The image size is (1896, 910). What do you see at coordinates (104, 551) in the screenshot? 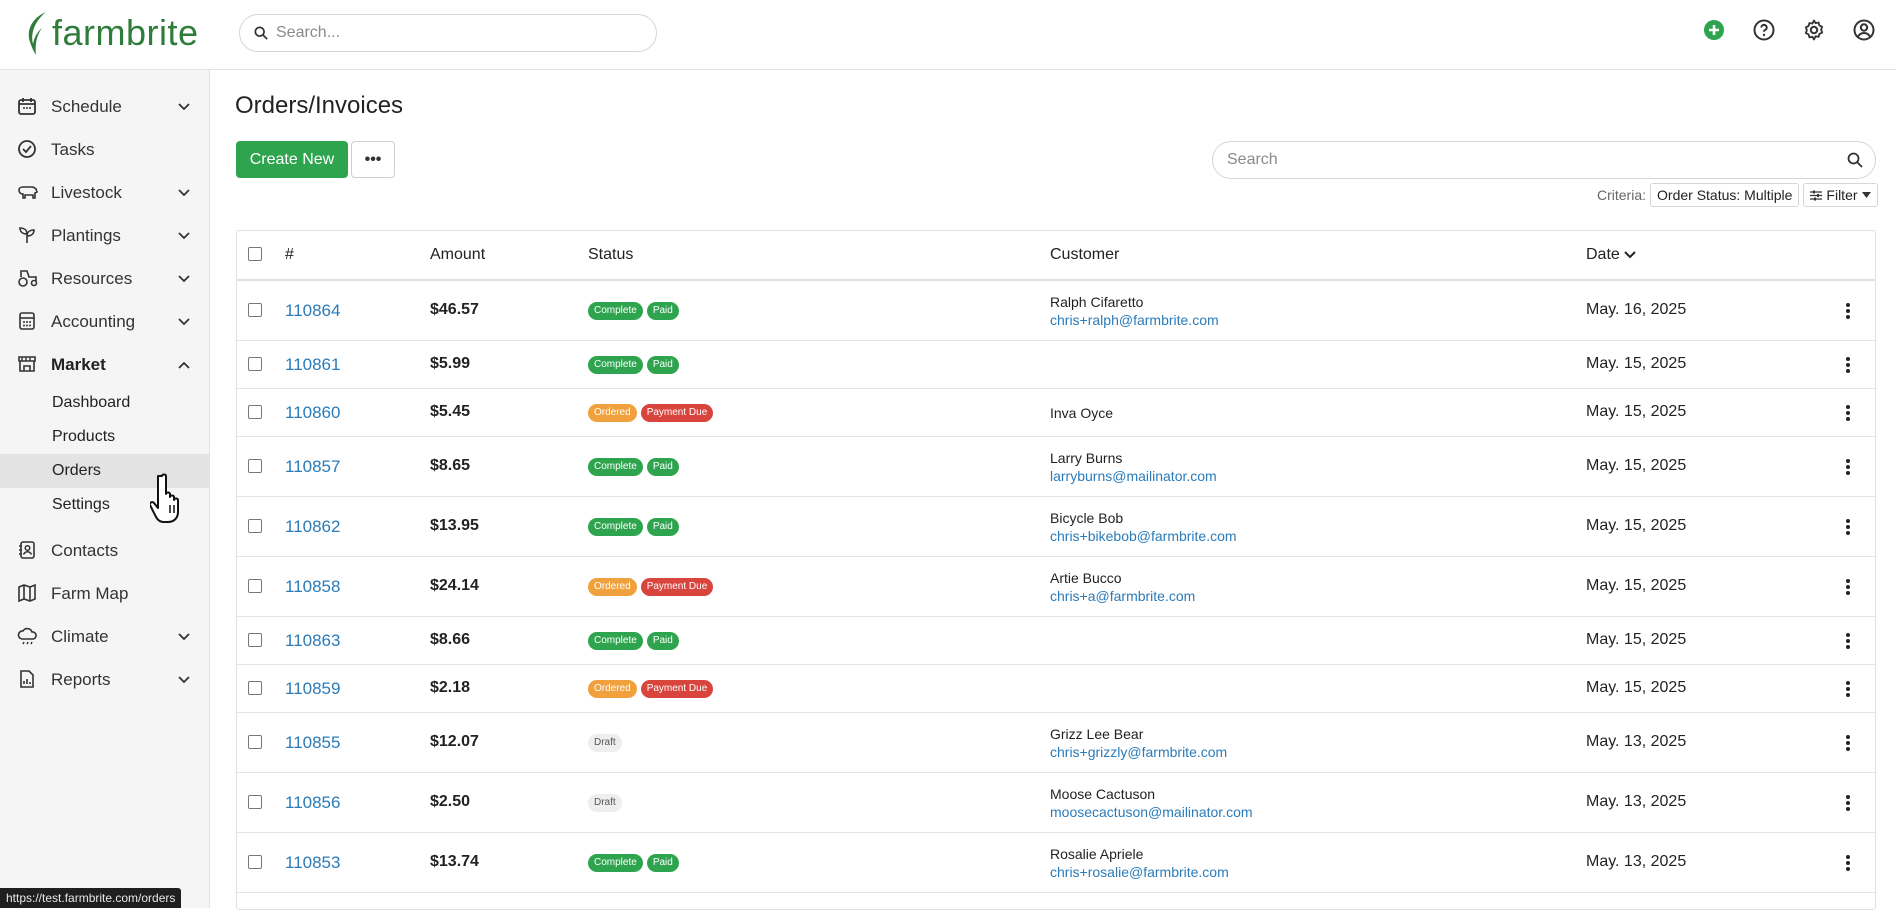
I see `sidebar-item-contacts: Contacts` at bounding box center [104, 551].